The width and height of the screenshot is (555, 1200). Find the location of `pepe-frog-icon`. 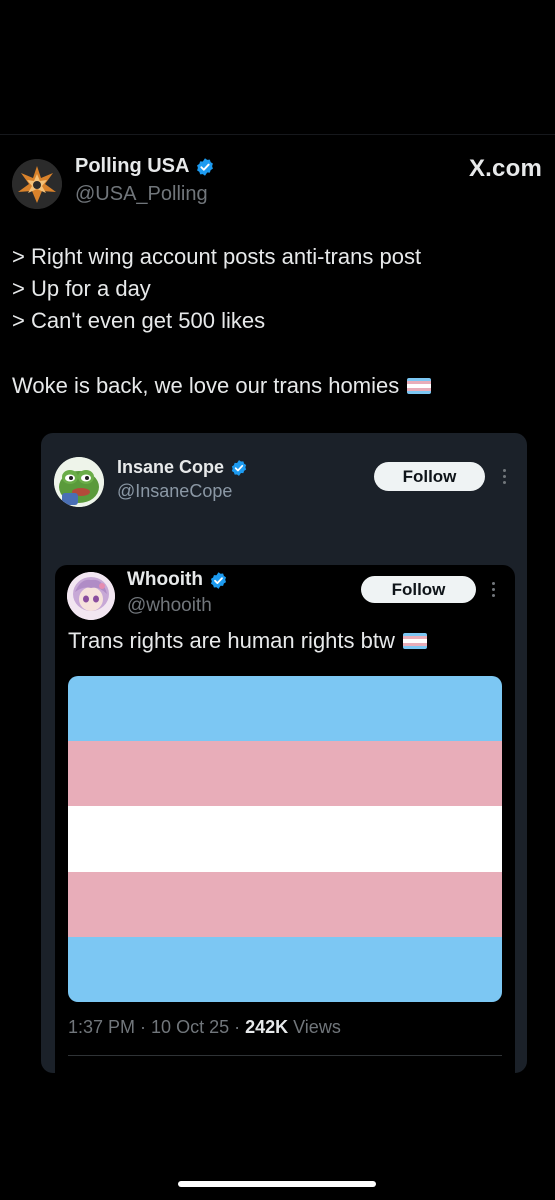

pepe-frog-icon is located at coordinates (79, 482).